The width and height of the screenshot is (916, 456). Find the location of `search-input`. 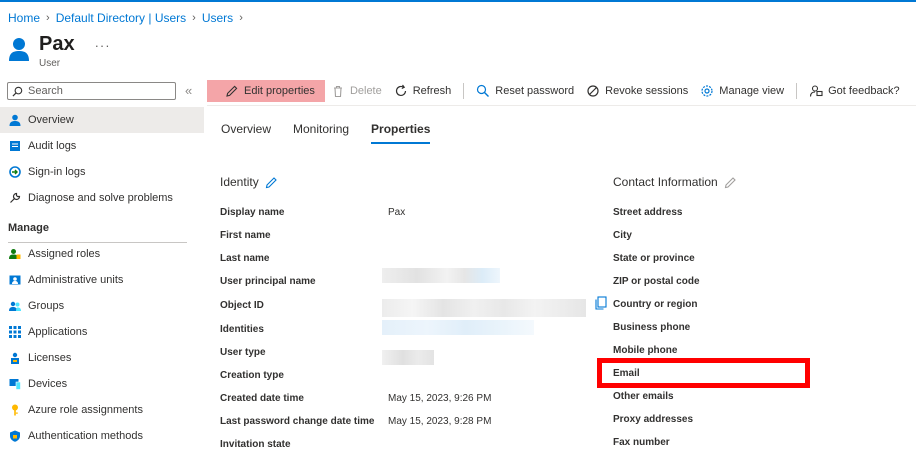

search-input is located at coordinates (98, 91).